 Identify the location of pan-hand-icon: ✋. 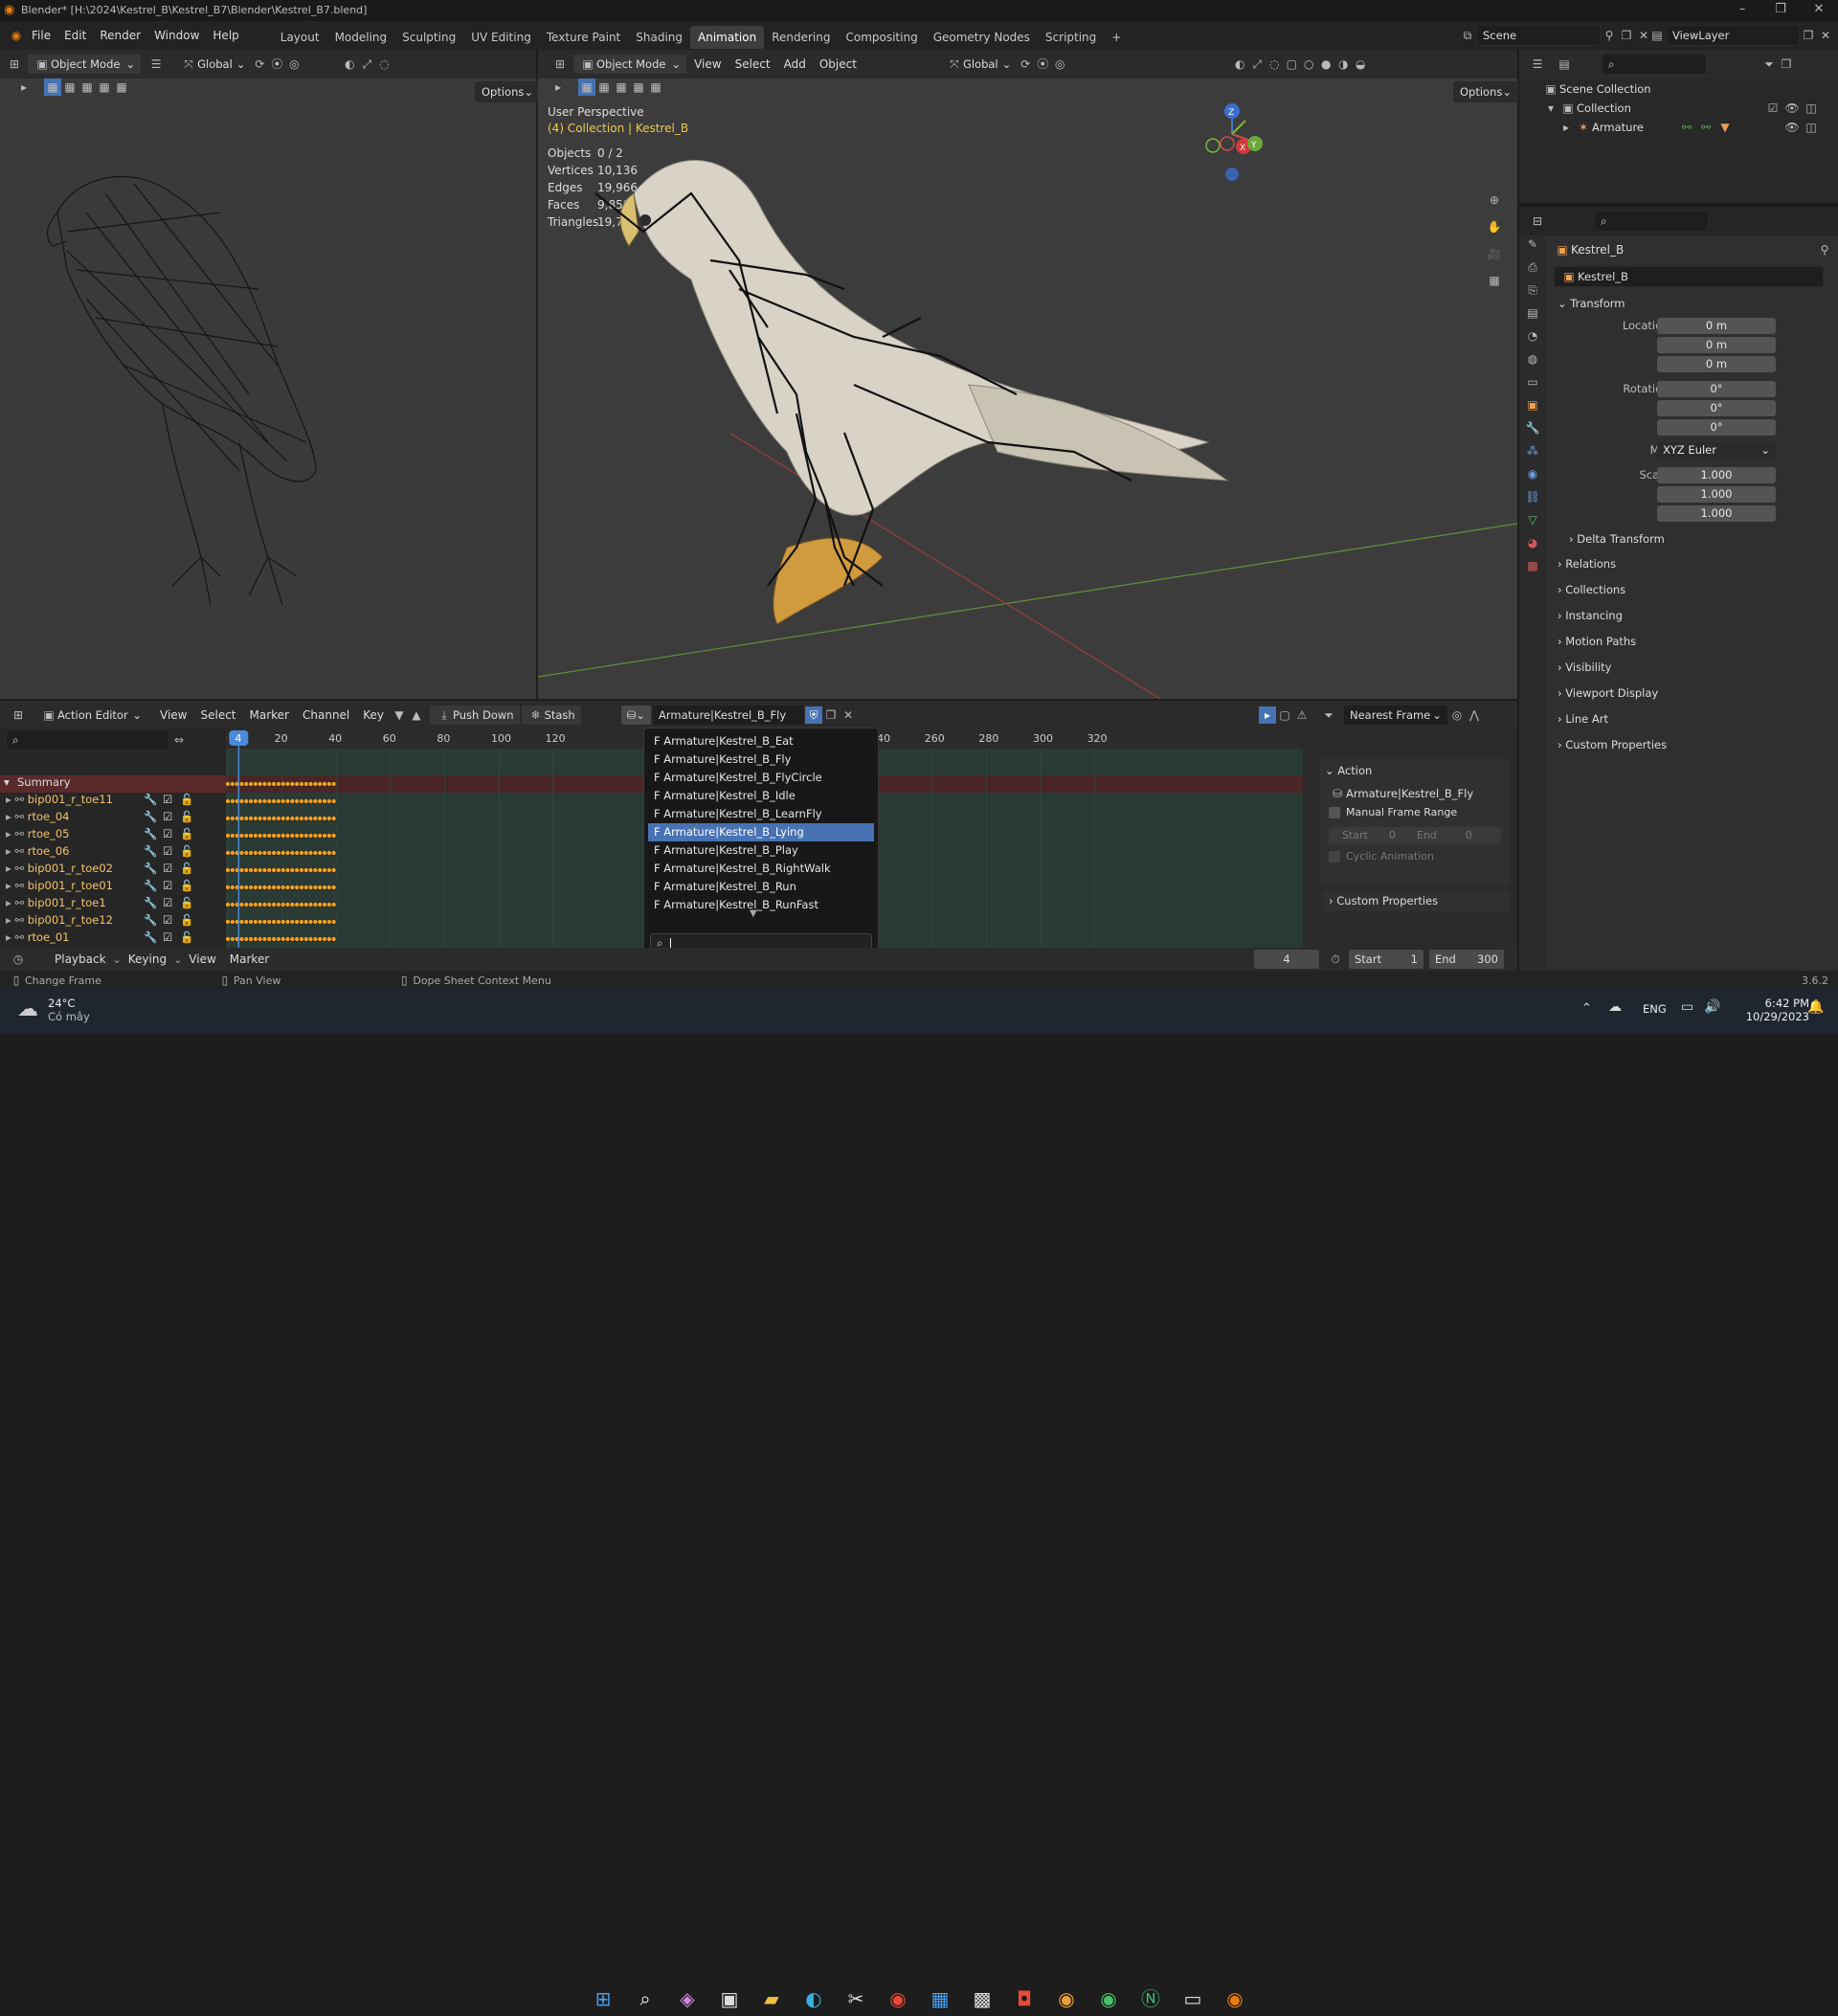
(1495, 232).